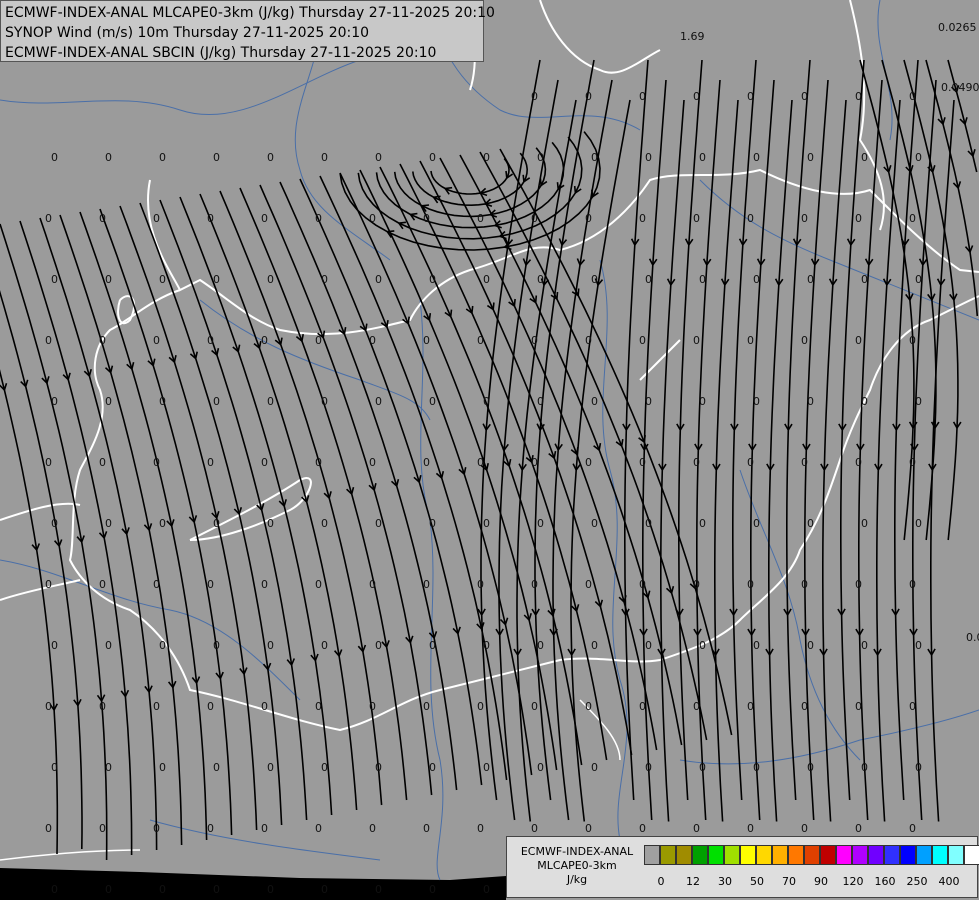 The image size is (979, 900). Describe the element at coordinates (693, 881) in the screenshot. I see `legend-tick: 12` at that location.